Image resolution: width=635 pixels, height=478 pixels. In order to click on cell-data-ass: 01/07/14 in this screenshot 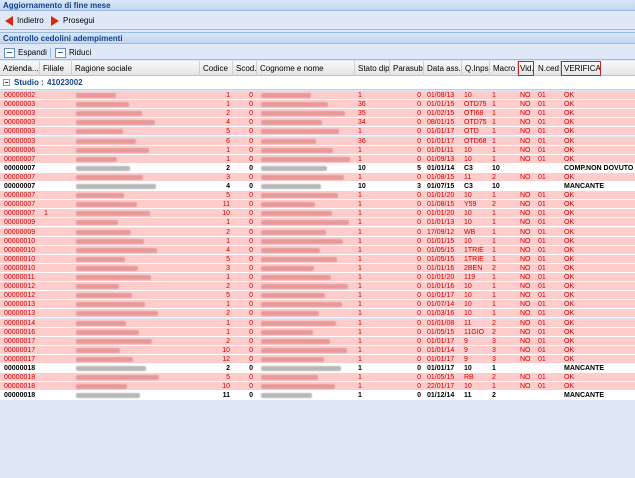, I will do `click(441, 305)`.